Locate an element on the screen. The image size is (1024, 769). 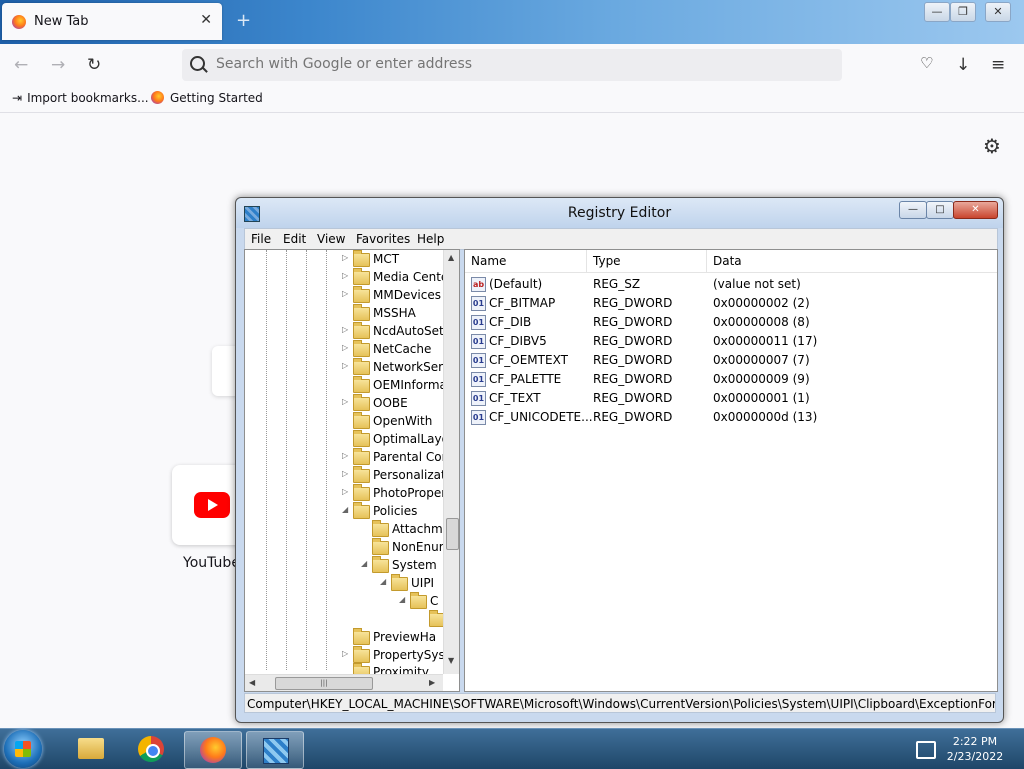
scroll-left-icon: ◀ is located at coordinates (252, 682).